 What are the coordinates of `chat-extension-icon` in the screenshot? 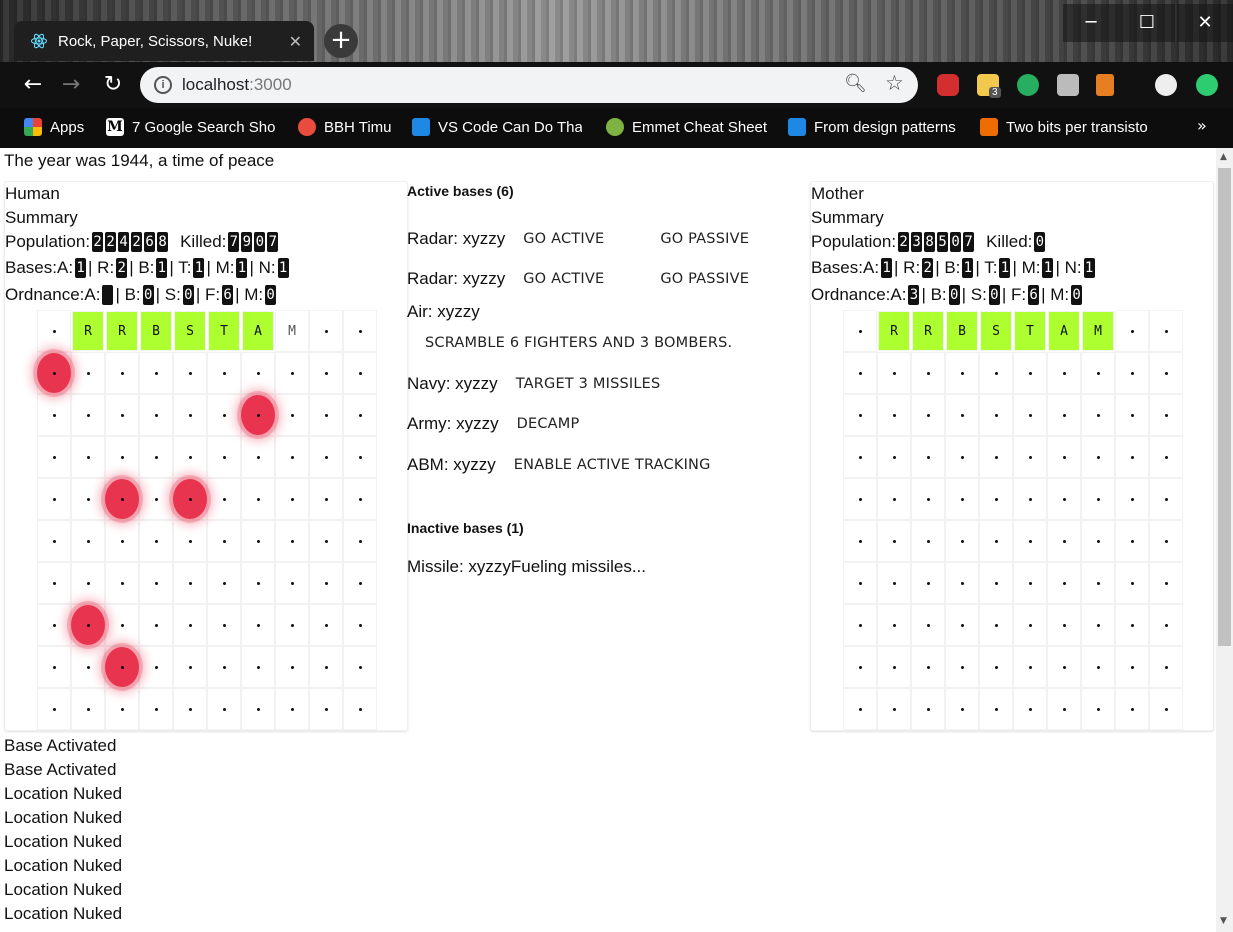 It's located at (1028, 85).